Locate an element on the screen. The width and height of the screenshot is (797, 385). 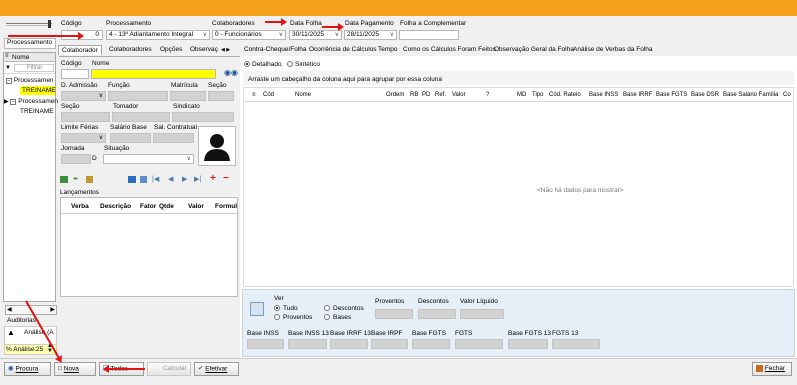
add-icon: + is located at coordinates (213, 178).